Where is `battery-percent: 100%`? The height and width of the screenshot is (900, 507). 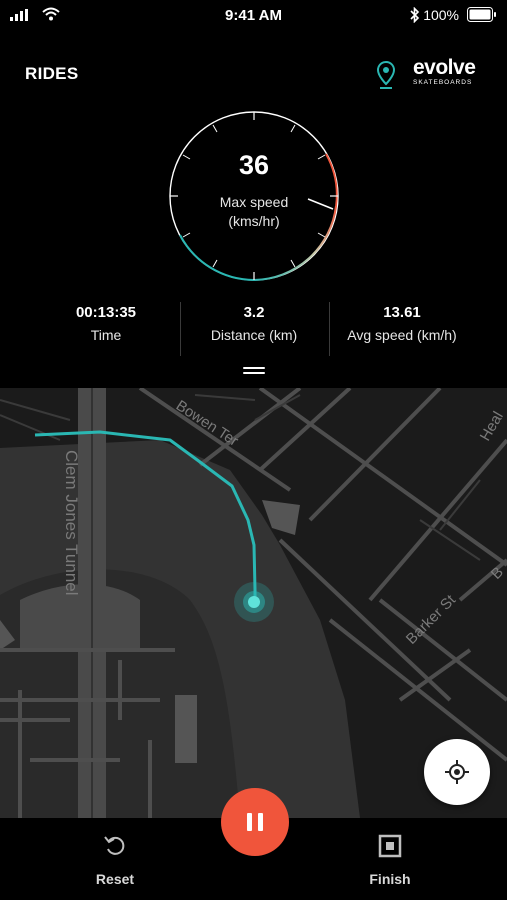 battery-percent: 100% is located at coordinates (441, 15).